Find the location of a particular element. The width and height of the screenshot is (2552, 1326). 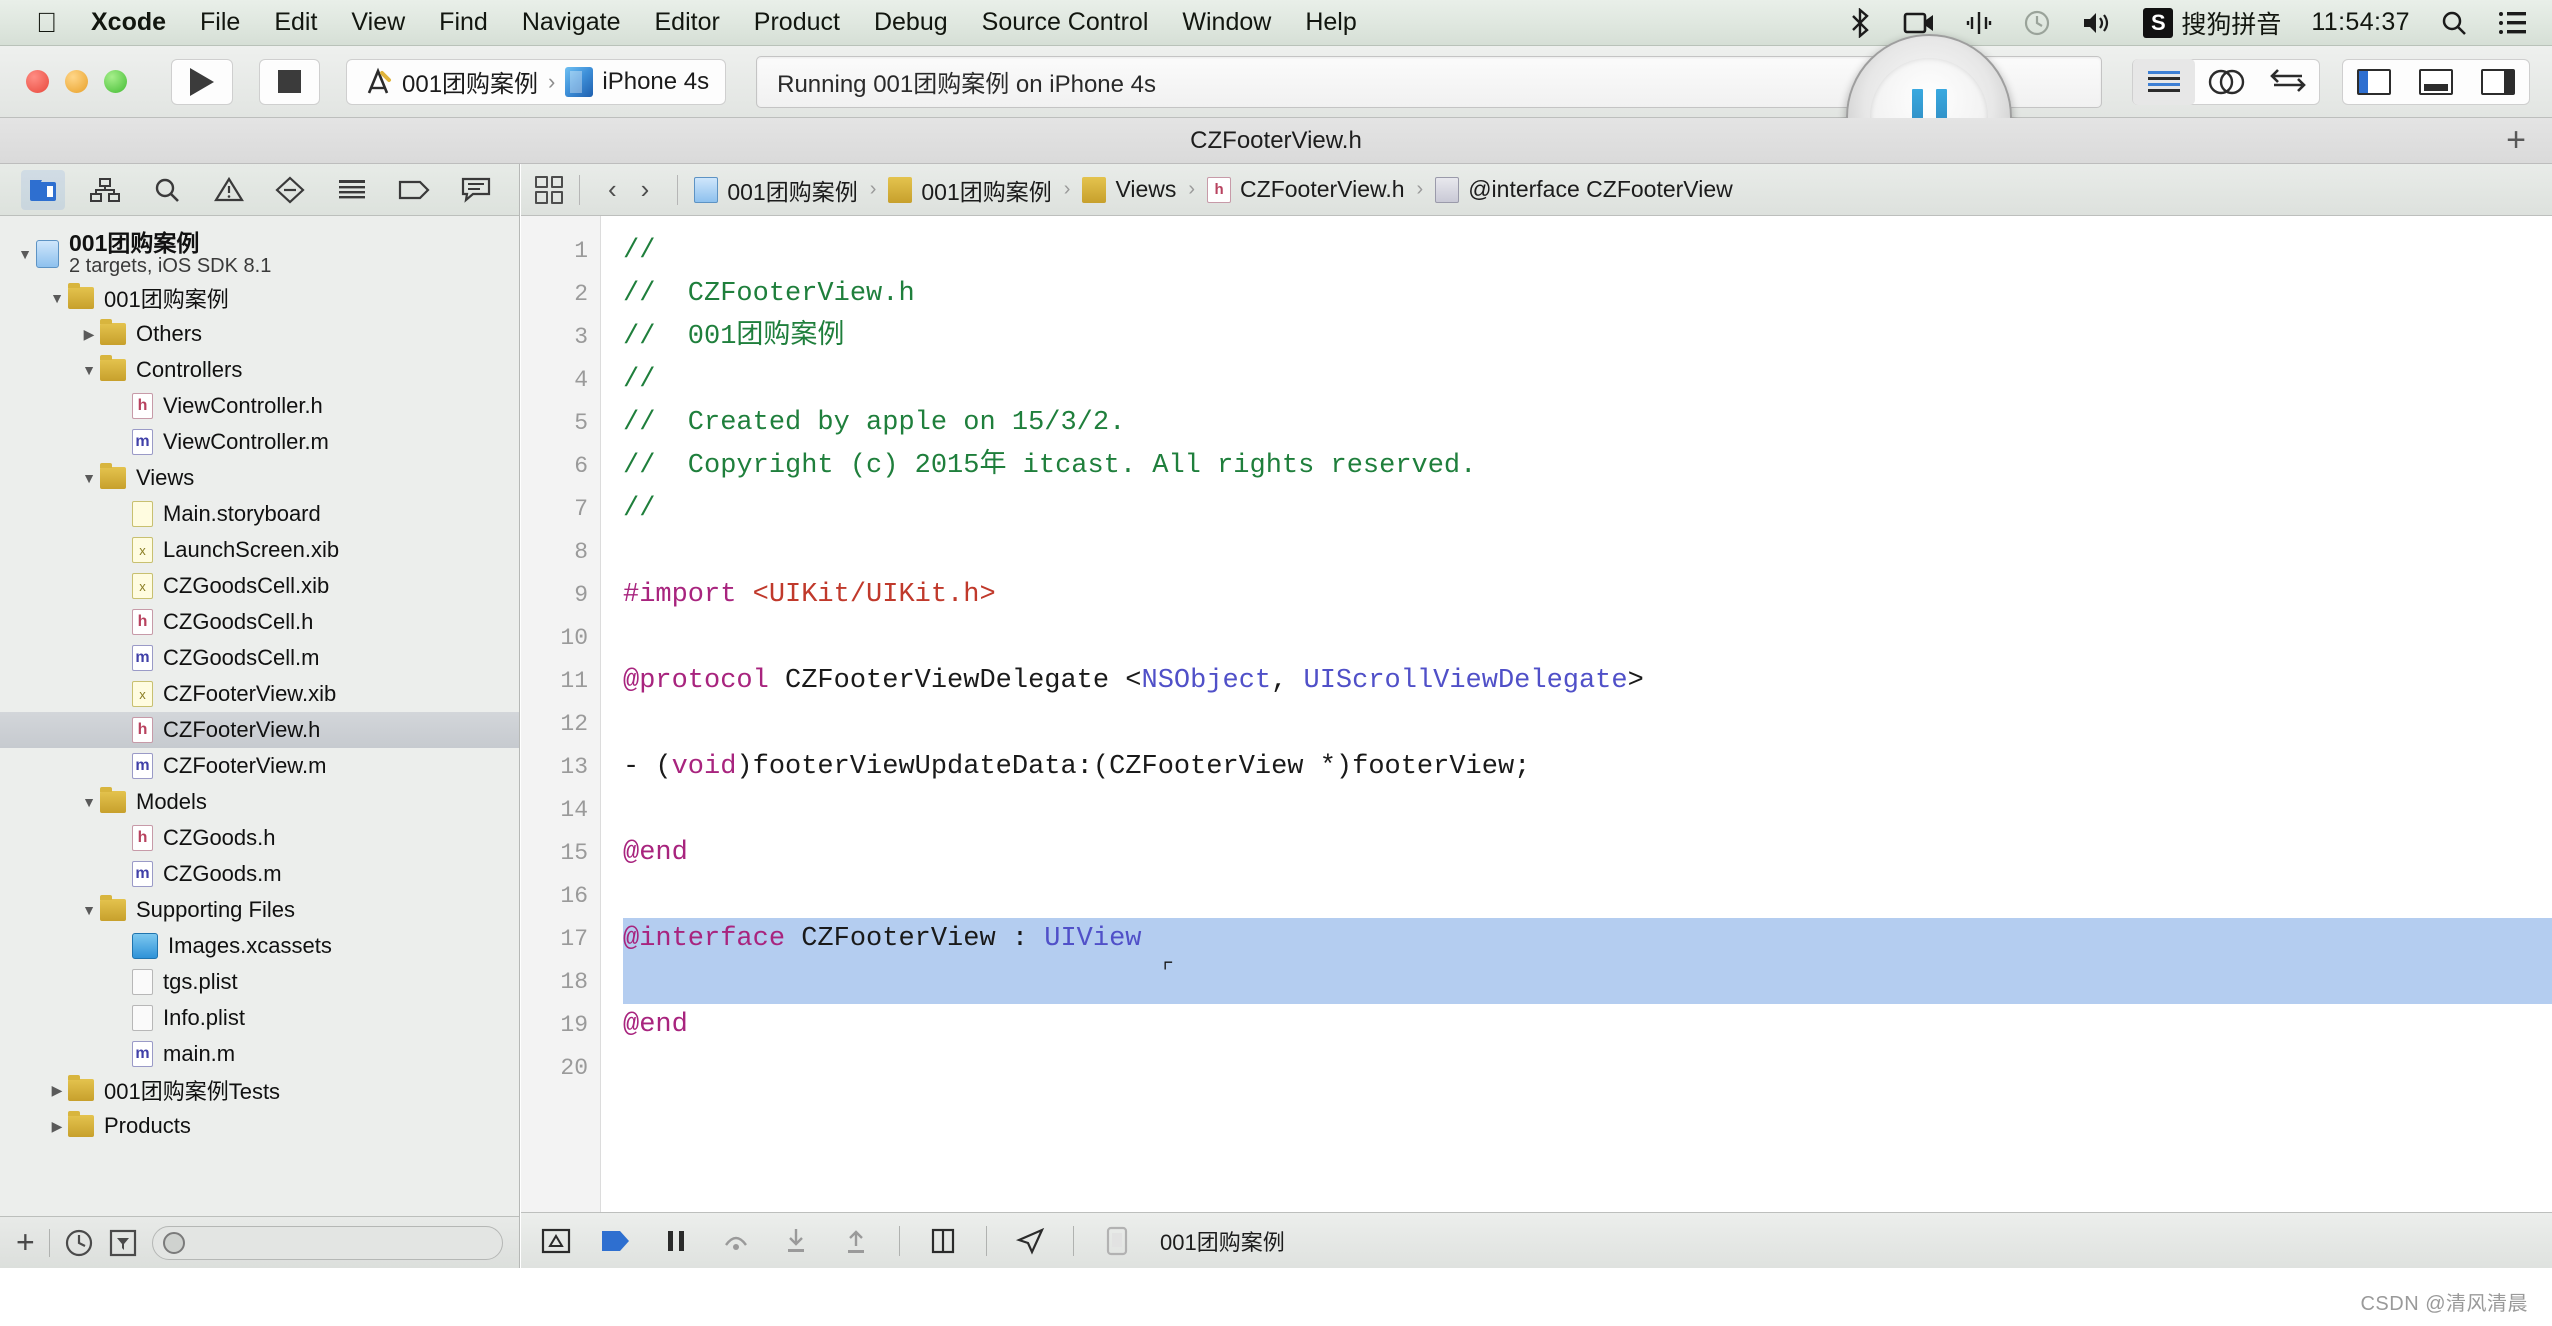

page-title: CZFooterView.h is located at coordinates (1276, 140).